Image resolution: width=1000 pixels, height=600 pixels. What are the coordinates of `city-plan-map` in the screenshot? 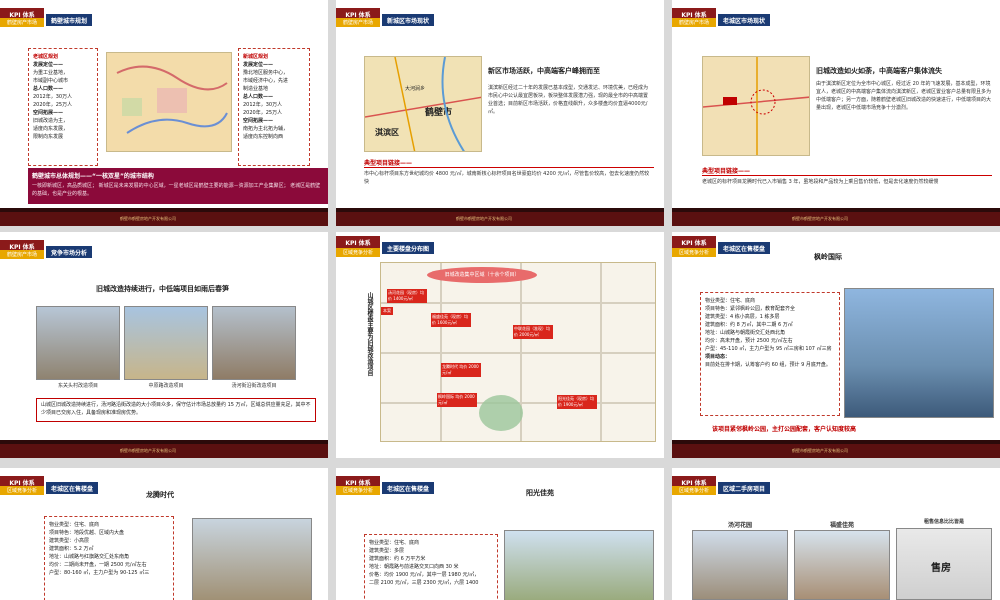 It's located at (169, 102).